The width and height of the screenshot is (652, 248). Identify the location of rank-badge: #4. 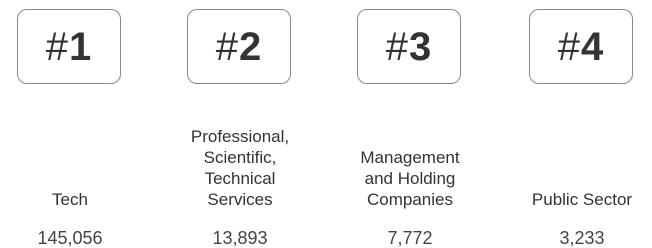
(581, 46).